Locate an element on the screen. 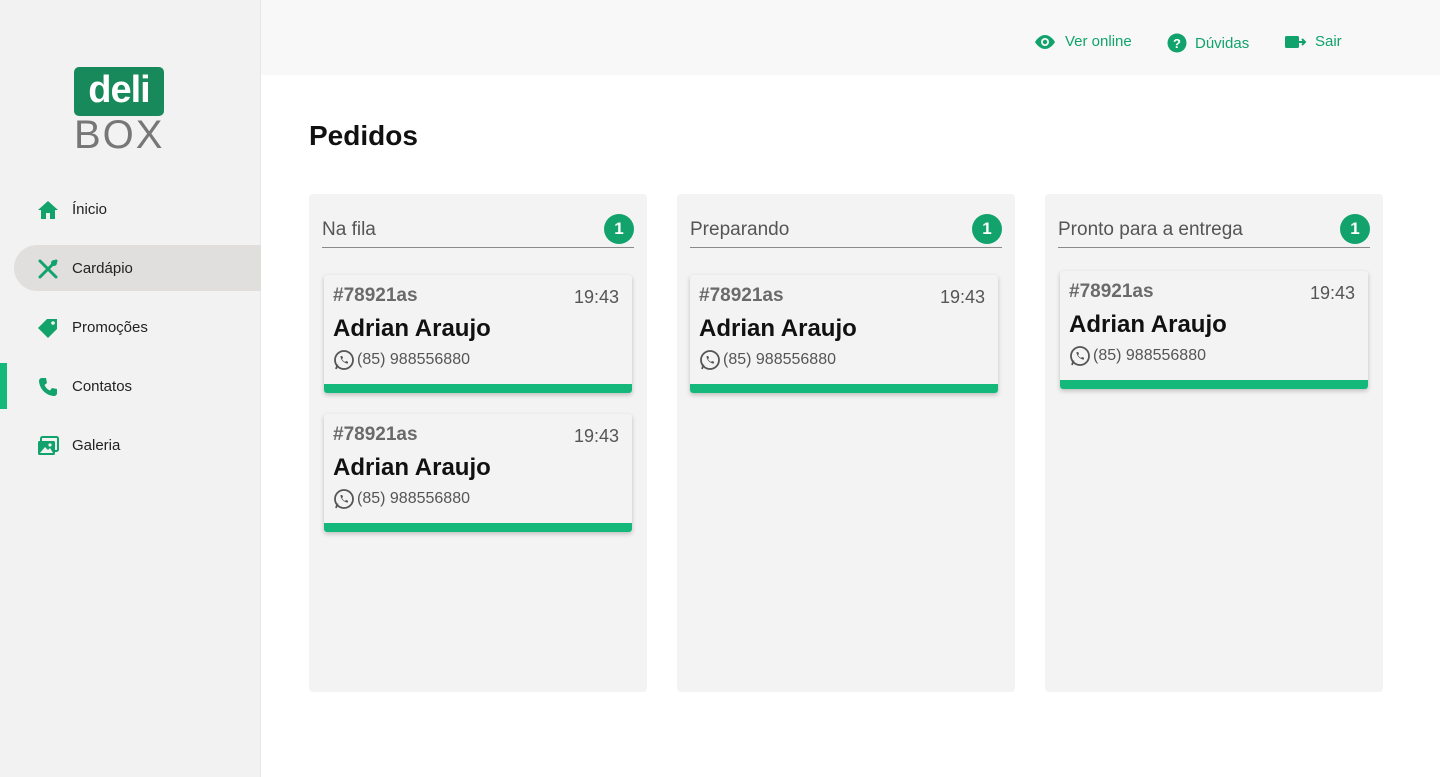 The height and width of the screenshot is (777, 1440). sidebar-item-inicio: Ínicio is located at coordinates (130, 209).